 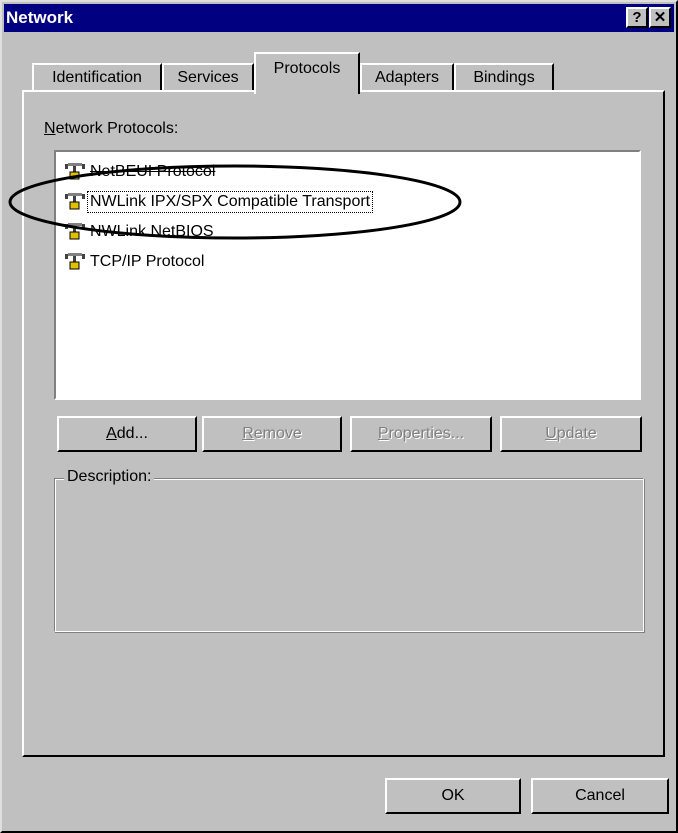 I want to click on list-item: TCP/IP Protocol, so click(x=134, y=262).